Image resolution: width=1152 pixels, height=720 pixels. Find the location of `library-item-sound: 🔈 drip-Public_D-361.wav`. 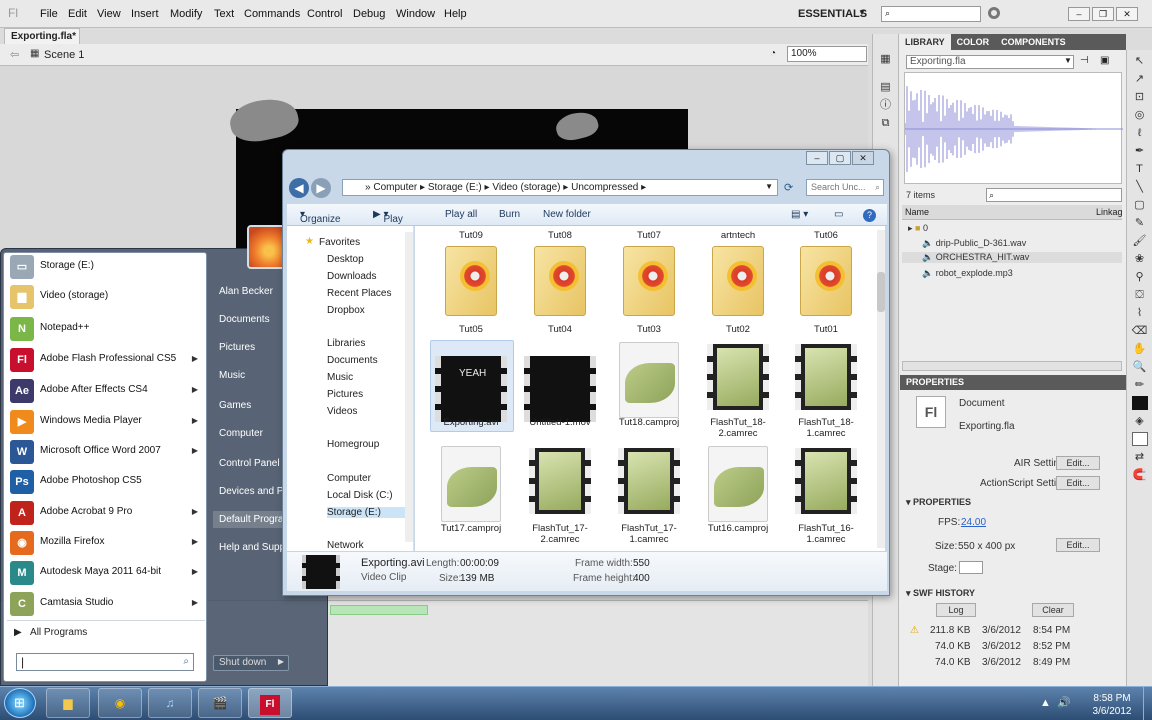

library-item-sound: 🔈 drip-Public_D-361.wav is located at coordinates (974, 243).